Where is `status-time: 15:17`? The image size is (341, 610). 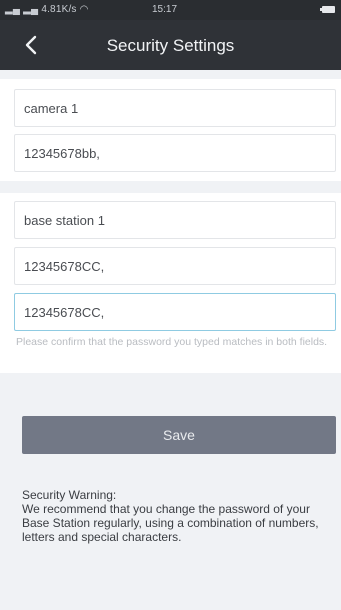
status-time: 15:17 is located at coordinates (165, 9).